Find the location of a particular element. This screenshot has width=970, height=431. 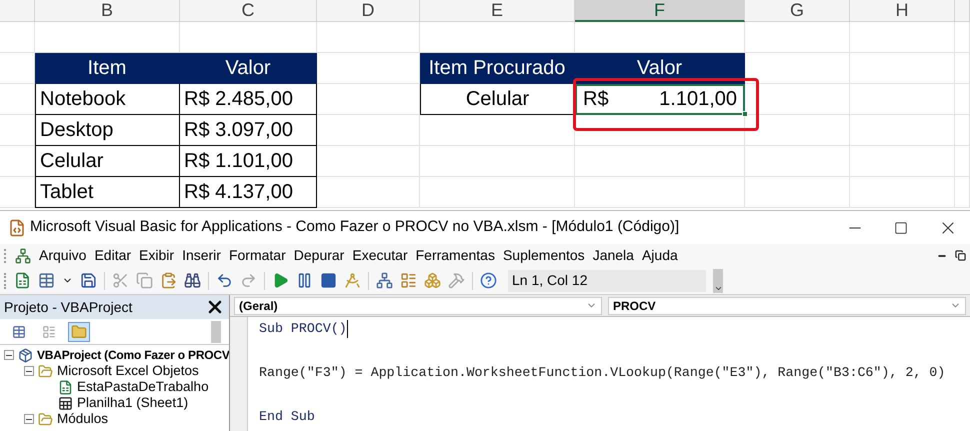

menu-item: Inserir is located at coordinates (201, 255).